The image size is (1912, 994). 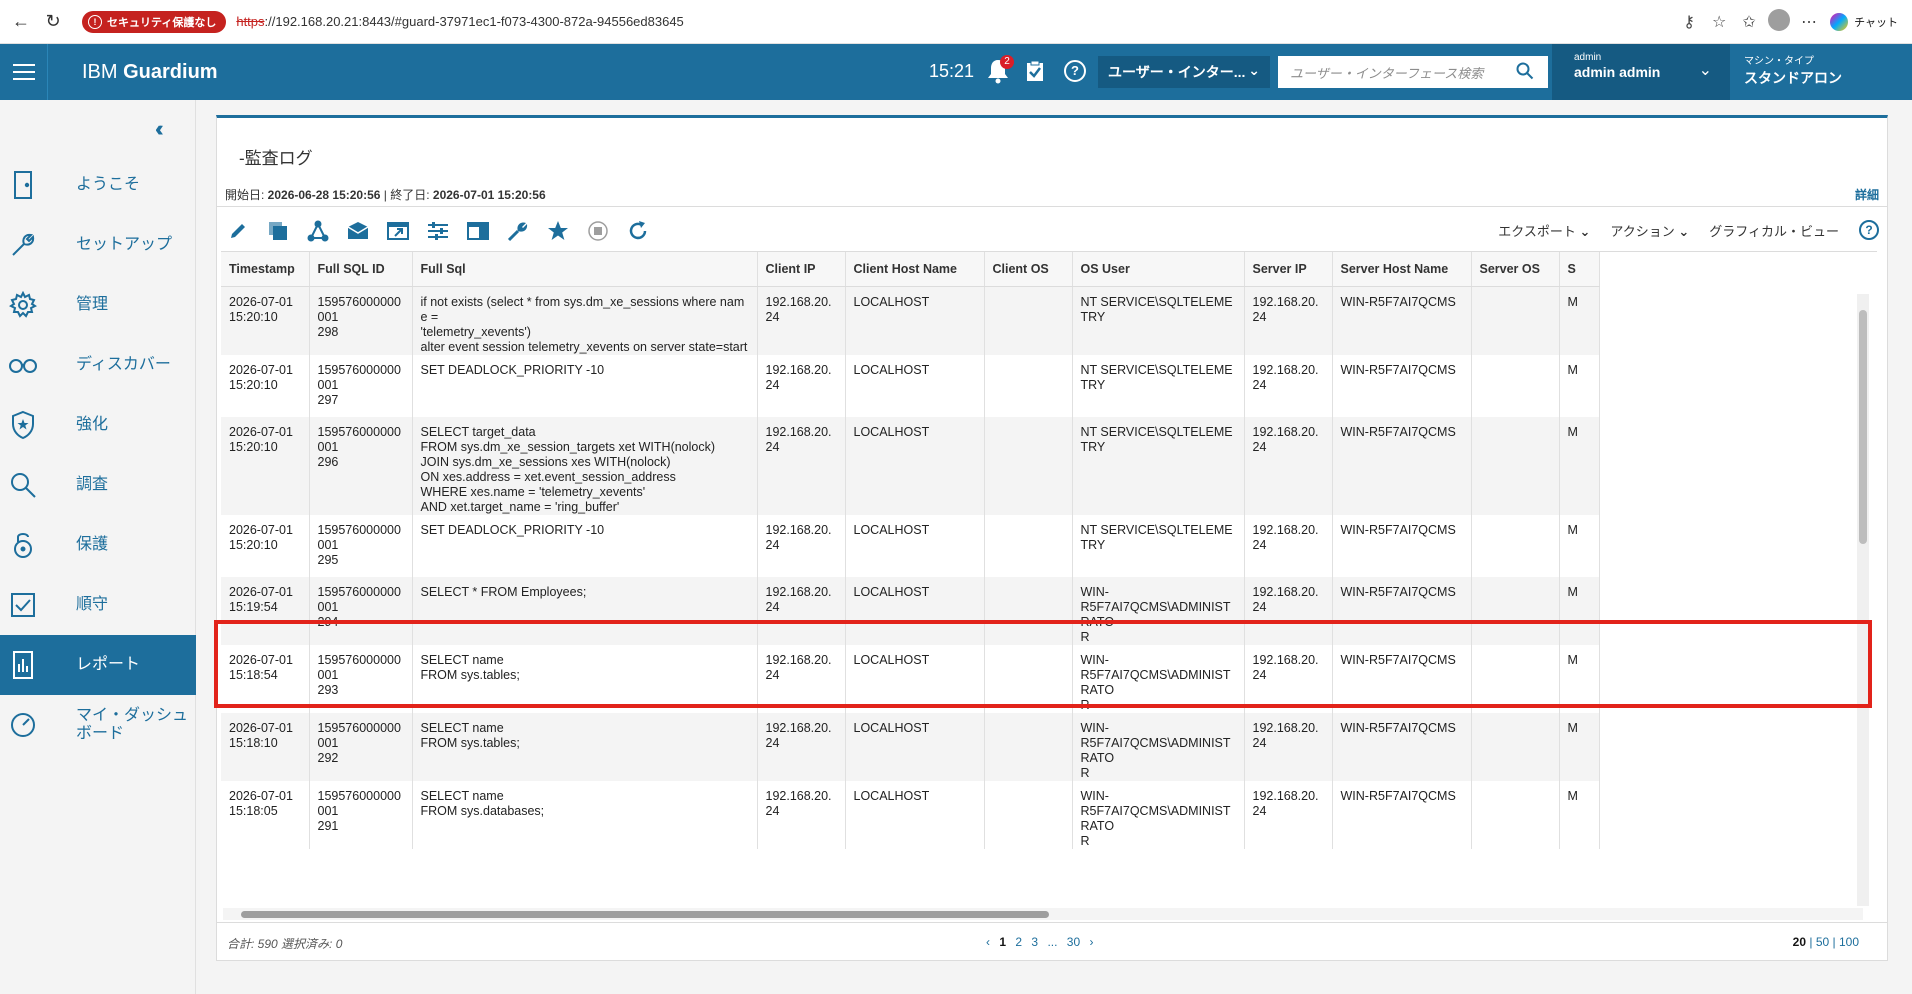 I want to click on page-link: 1, so click(x=1002, y=942).